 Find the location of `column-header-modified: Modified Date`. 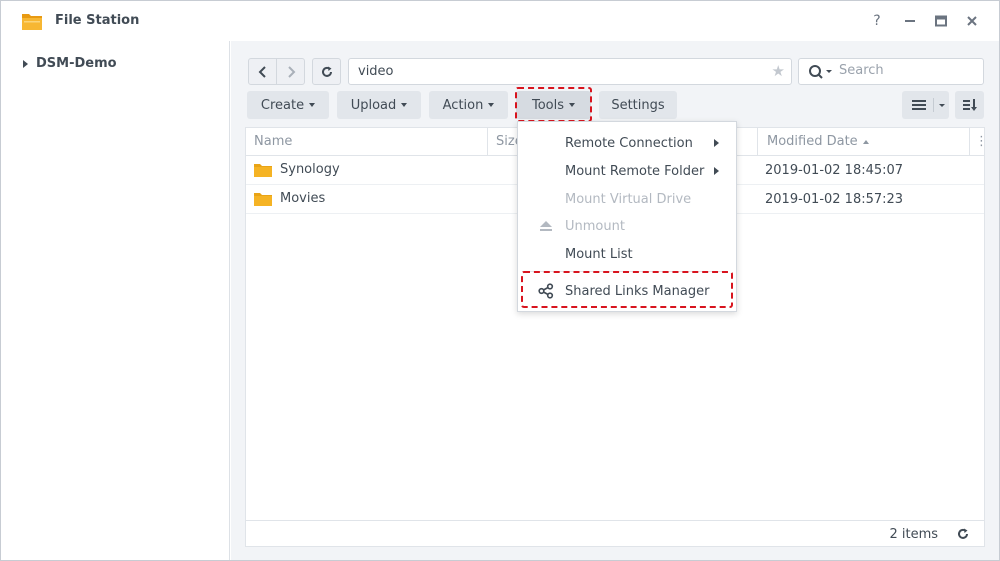

column-header-modified: Modified Date is located at coordinates (864, 142).